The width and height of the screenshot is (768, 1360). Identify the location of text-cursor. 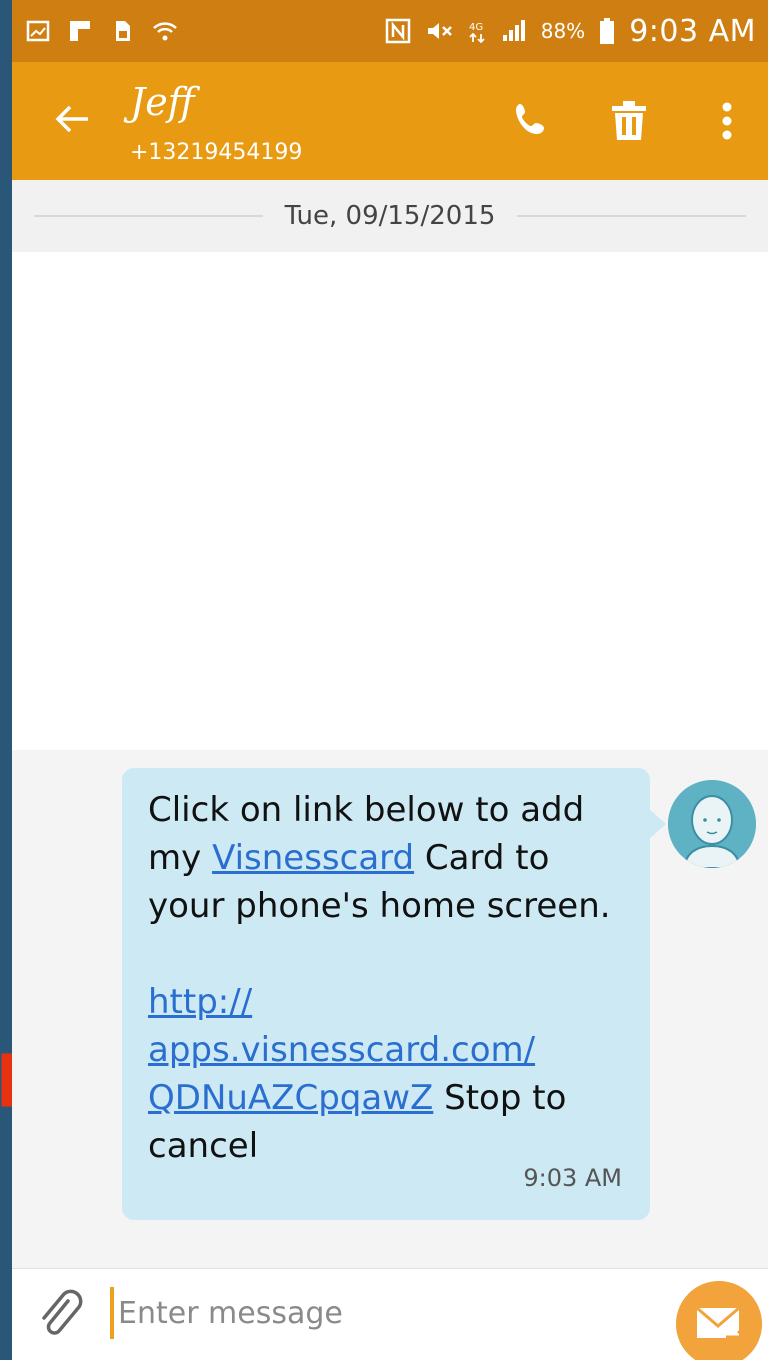
(112, 1313).